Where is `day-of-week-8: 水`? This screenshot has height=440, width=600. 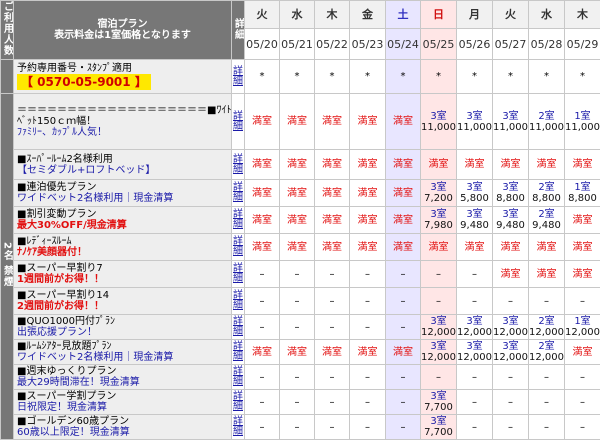
day-of-week-8: 水 is located at coordinates (547, 15).